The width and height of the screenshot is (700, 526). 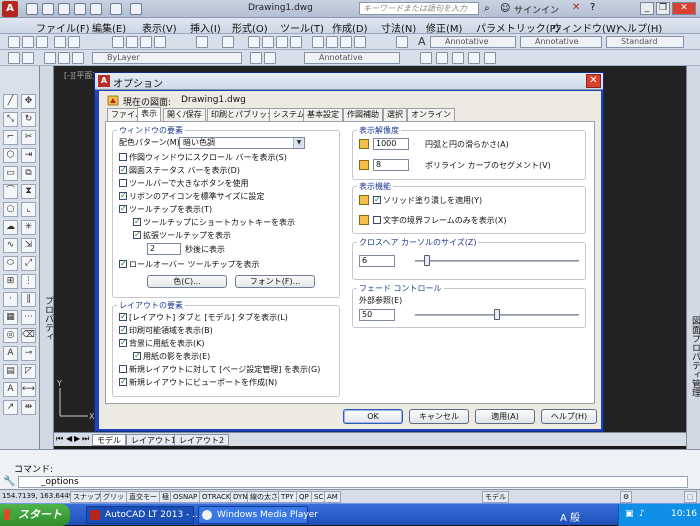 I want to click on zoom-previous-icon, so click(x=296, y=42).